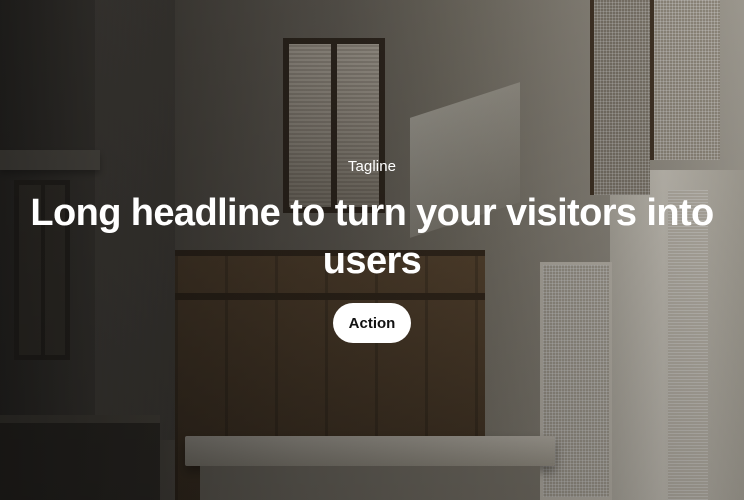 This screenshot has height=500, width=744. I want to click on hero-tagline: Tagline, so click(372, 166).